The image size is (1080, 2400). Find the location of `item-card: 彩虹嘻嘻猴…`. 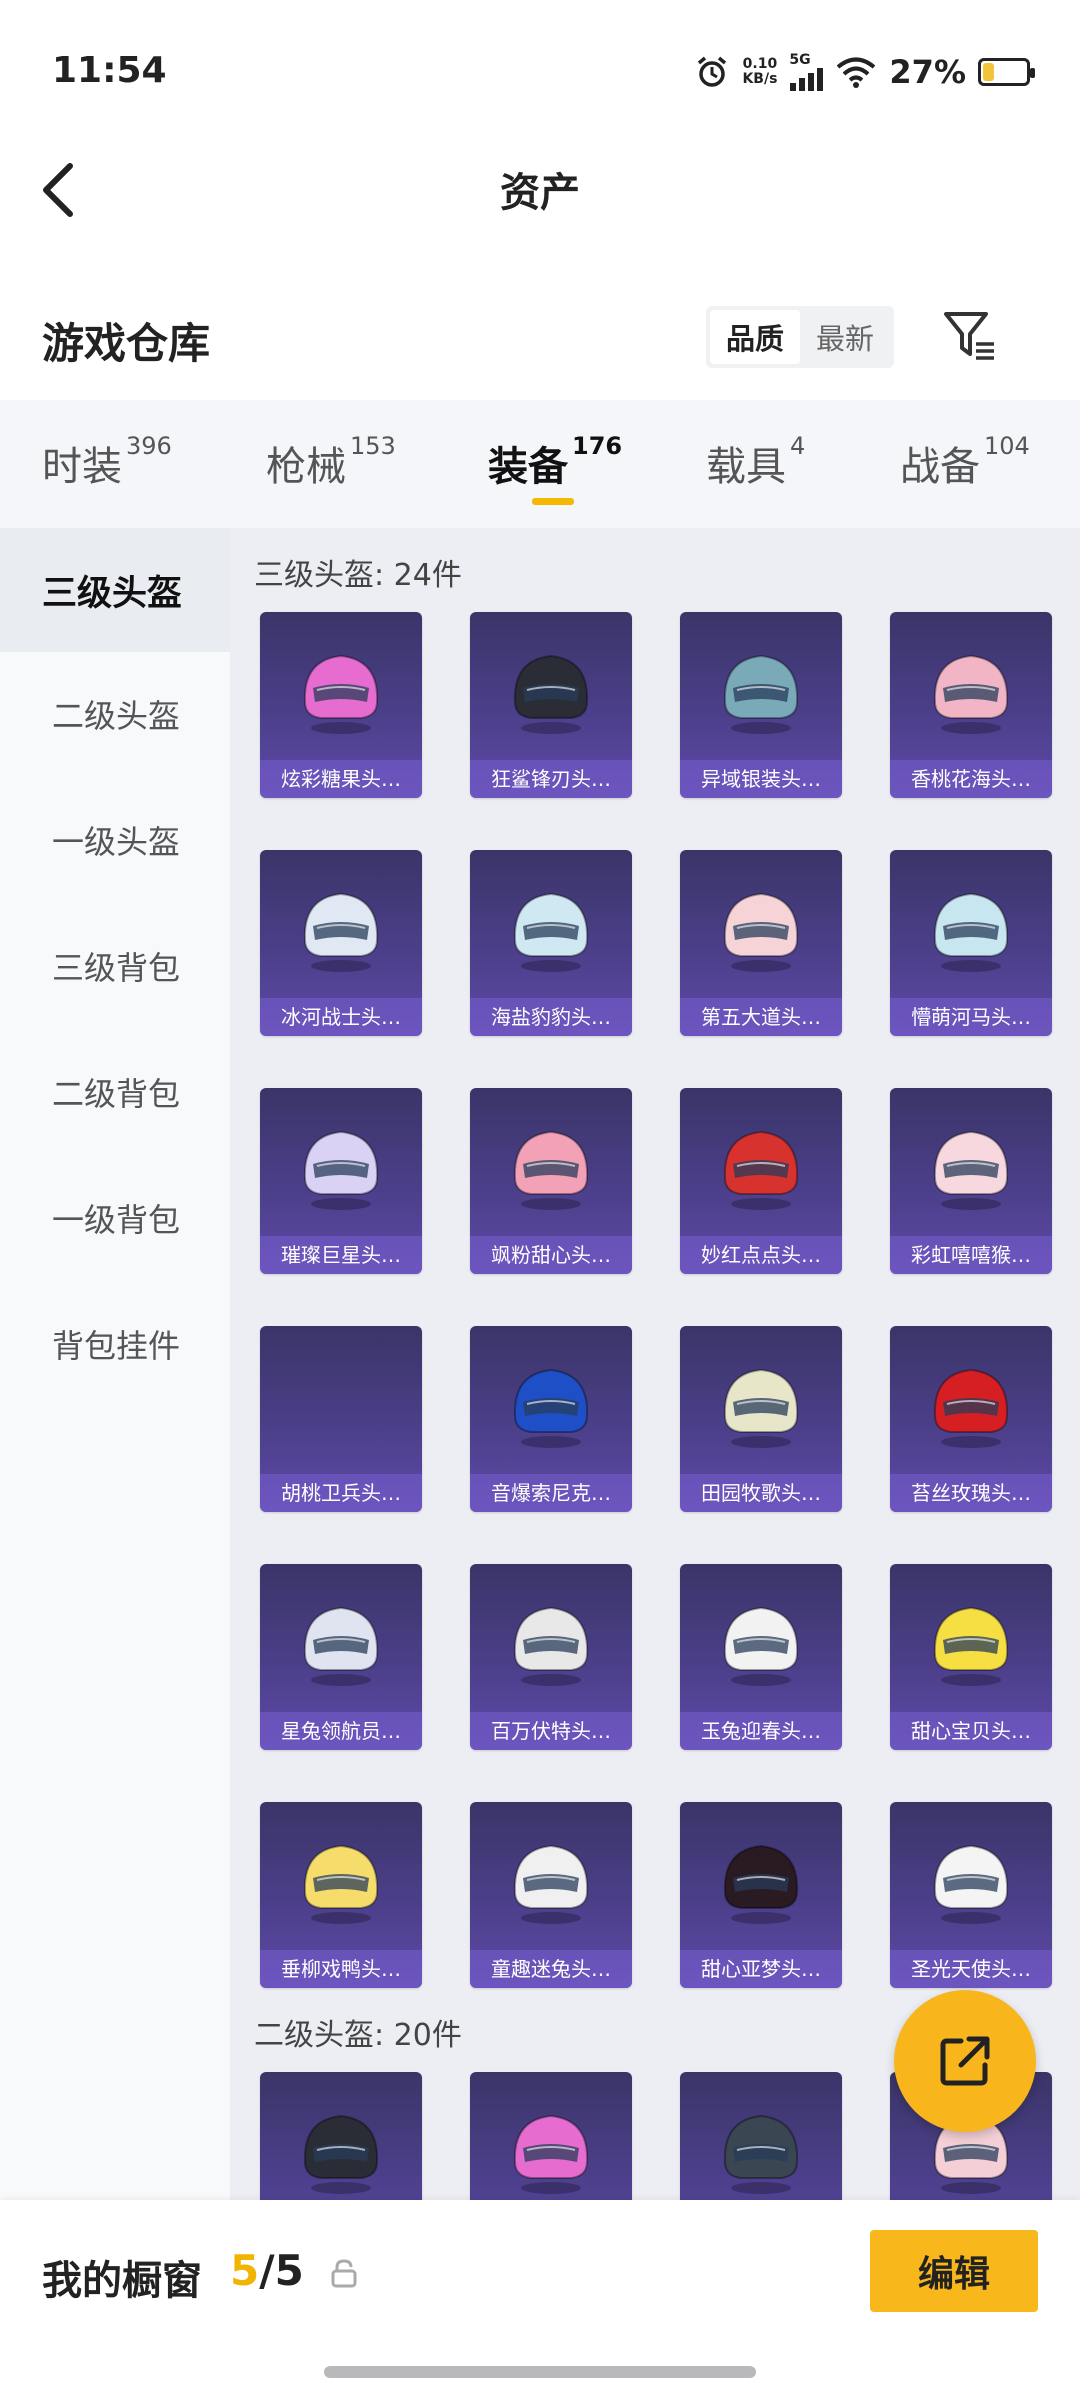

item-card: 彩虹嘻嘻猴… is located at coordinates (971, 1181).